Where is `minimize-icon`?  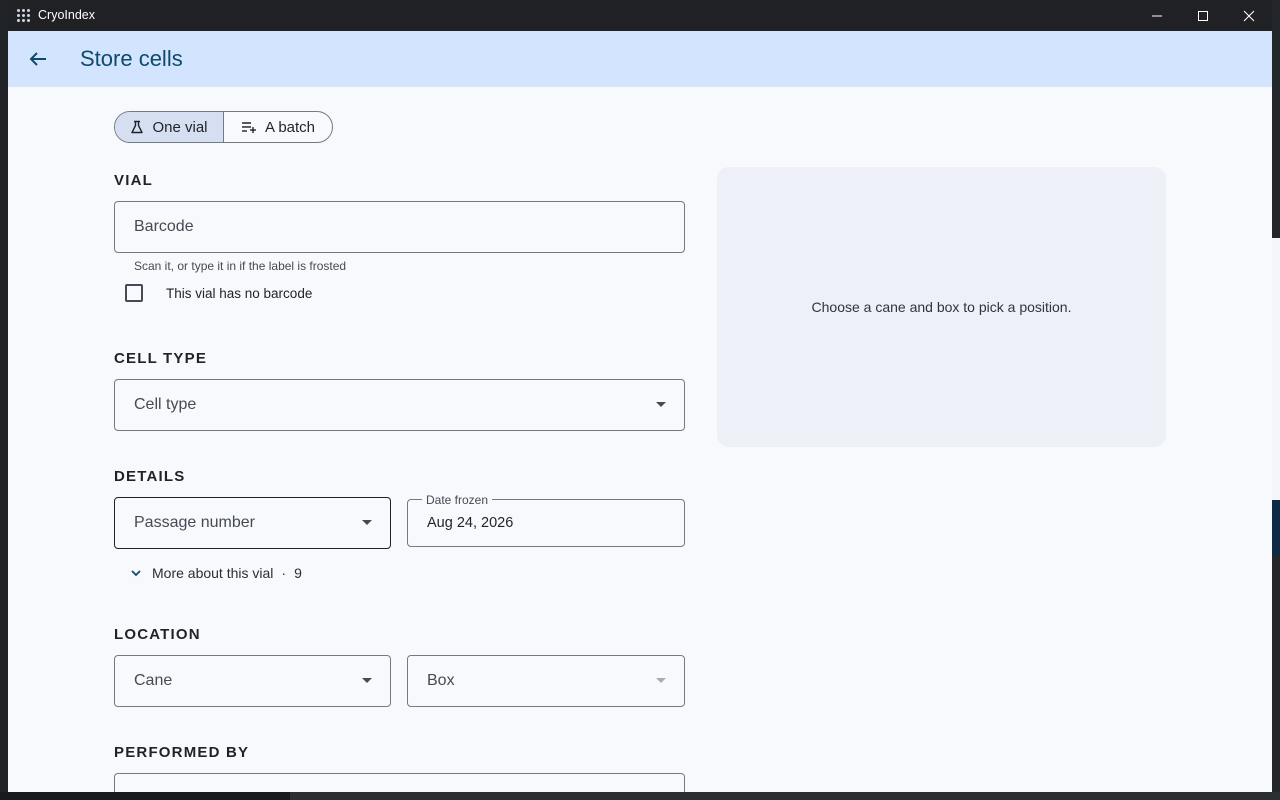
minimize-icon is located at coordinates (1157, 15).